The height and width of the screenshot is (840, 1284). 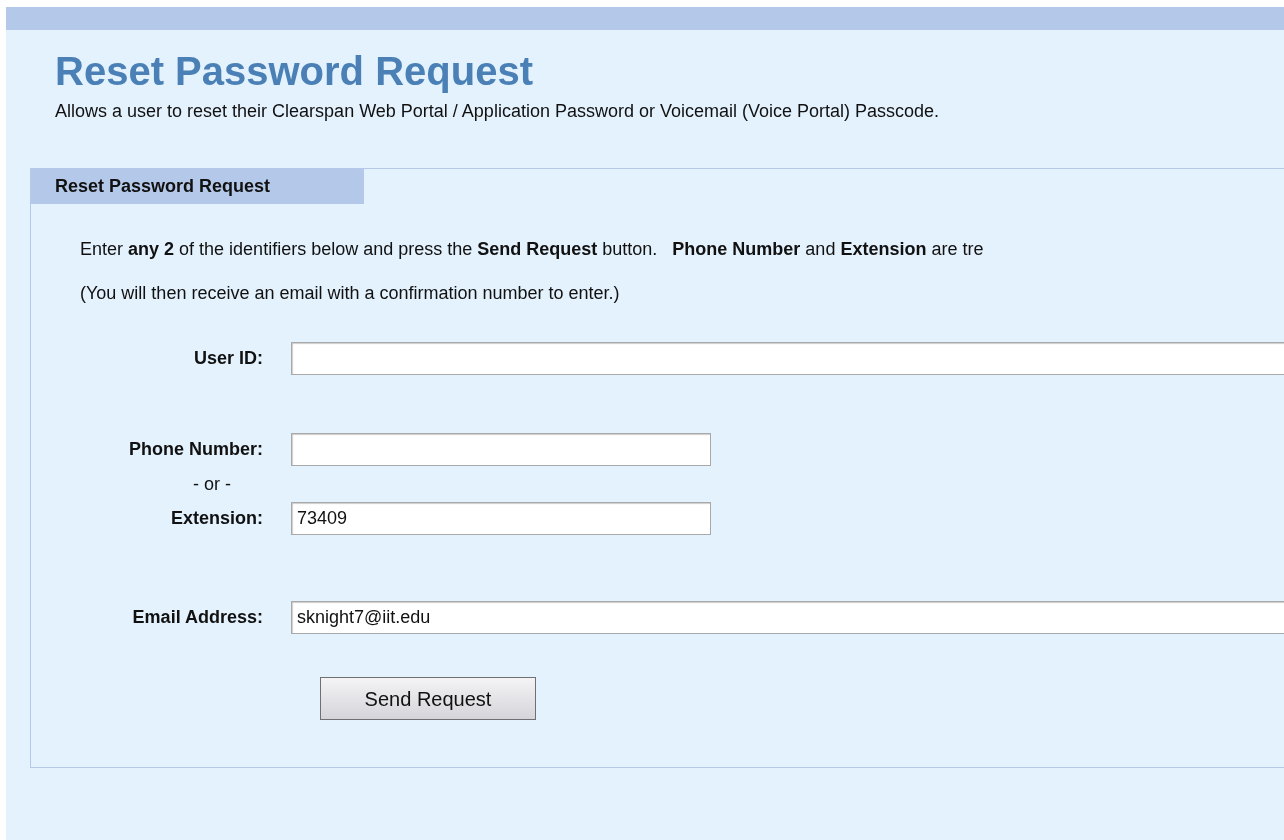 What do you see at coordinates (294, 71) in the screenshot?
I see `page-title: Reset Password Request` at bounding box center [294, 71].